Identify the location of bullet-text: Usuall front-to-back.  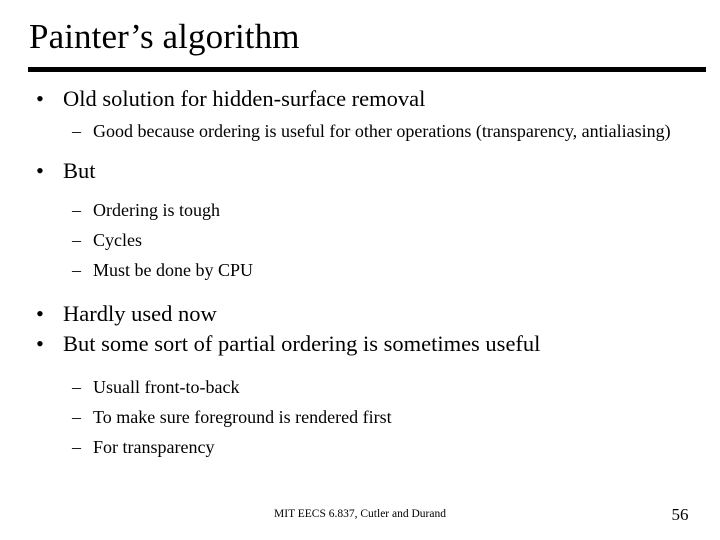
(166, 387).